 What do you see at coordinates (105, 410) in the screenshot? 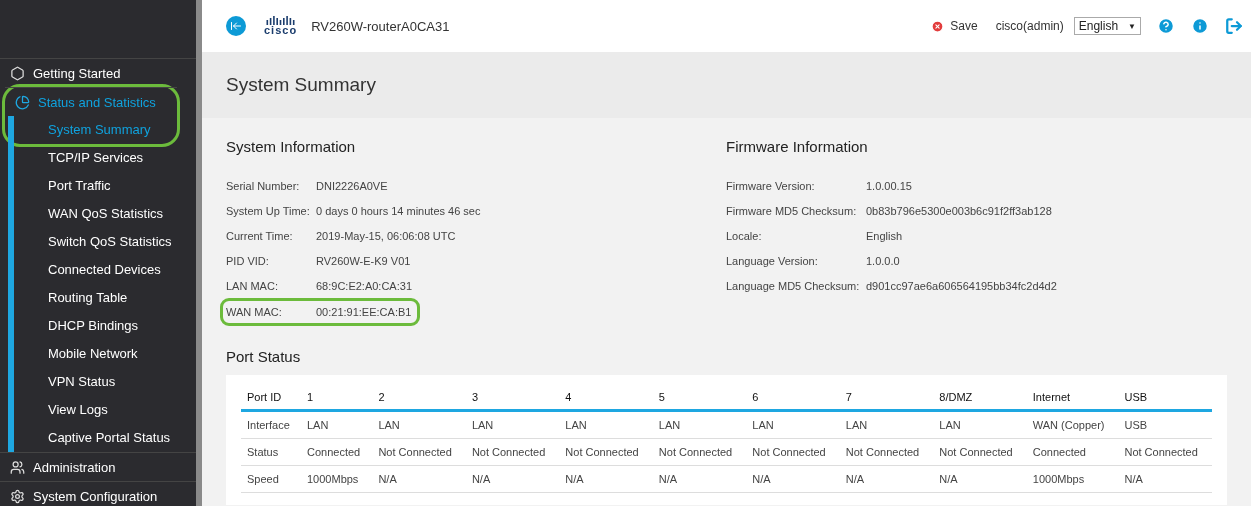
I see `sidebar-subitem: View Logs` at bounding box center [105, 410].